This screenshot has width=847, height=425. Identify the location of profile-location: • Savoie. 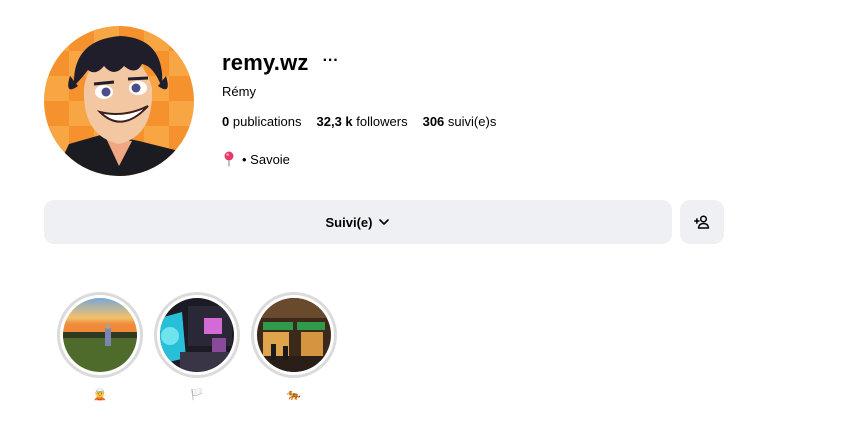
(256, 159).